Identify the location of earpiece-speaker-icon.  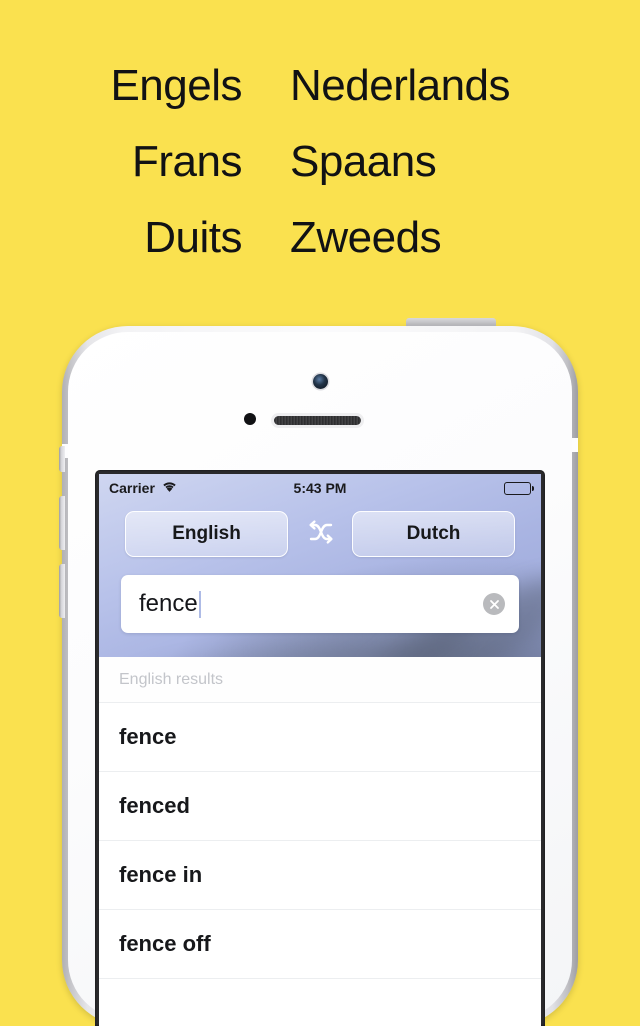
(317, 420).